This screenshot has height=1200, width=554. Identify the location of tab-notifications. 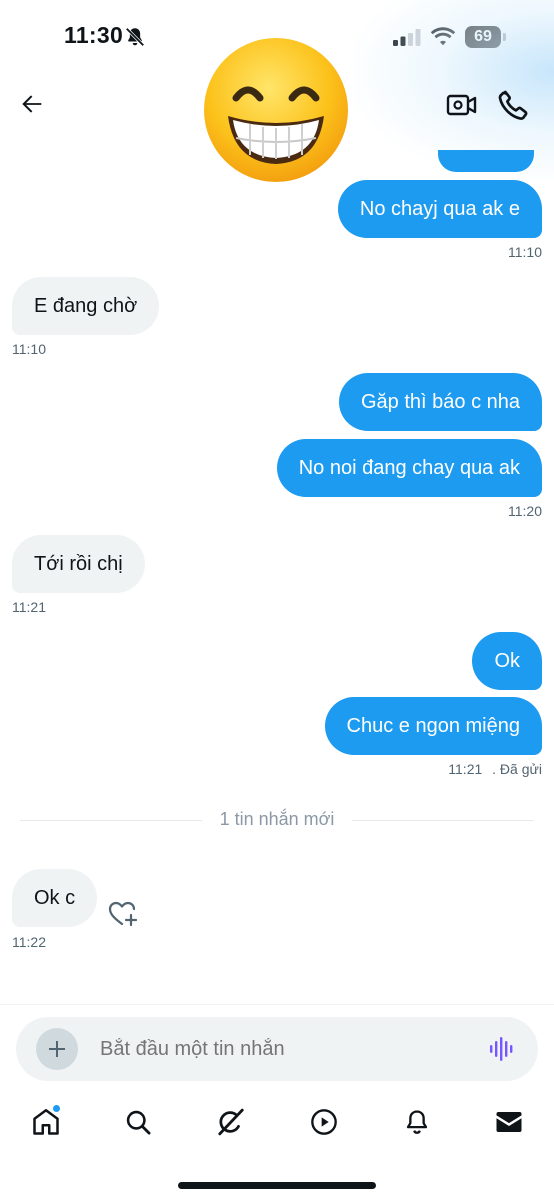
(417, 1122).